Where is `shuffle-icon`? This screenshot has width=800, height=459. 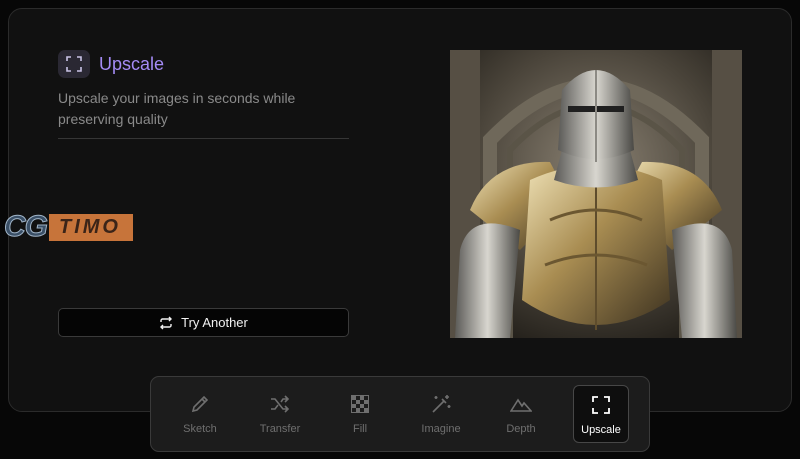
shuffle-icon is located at coordinates (280, 404).